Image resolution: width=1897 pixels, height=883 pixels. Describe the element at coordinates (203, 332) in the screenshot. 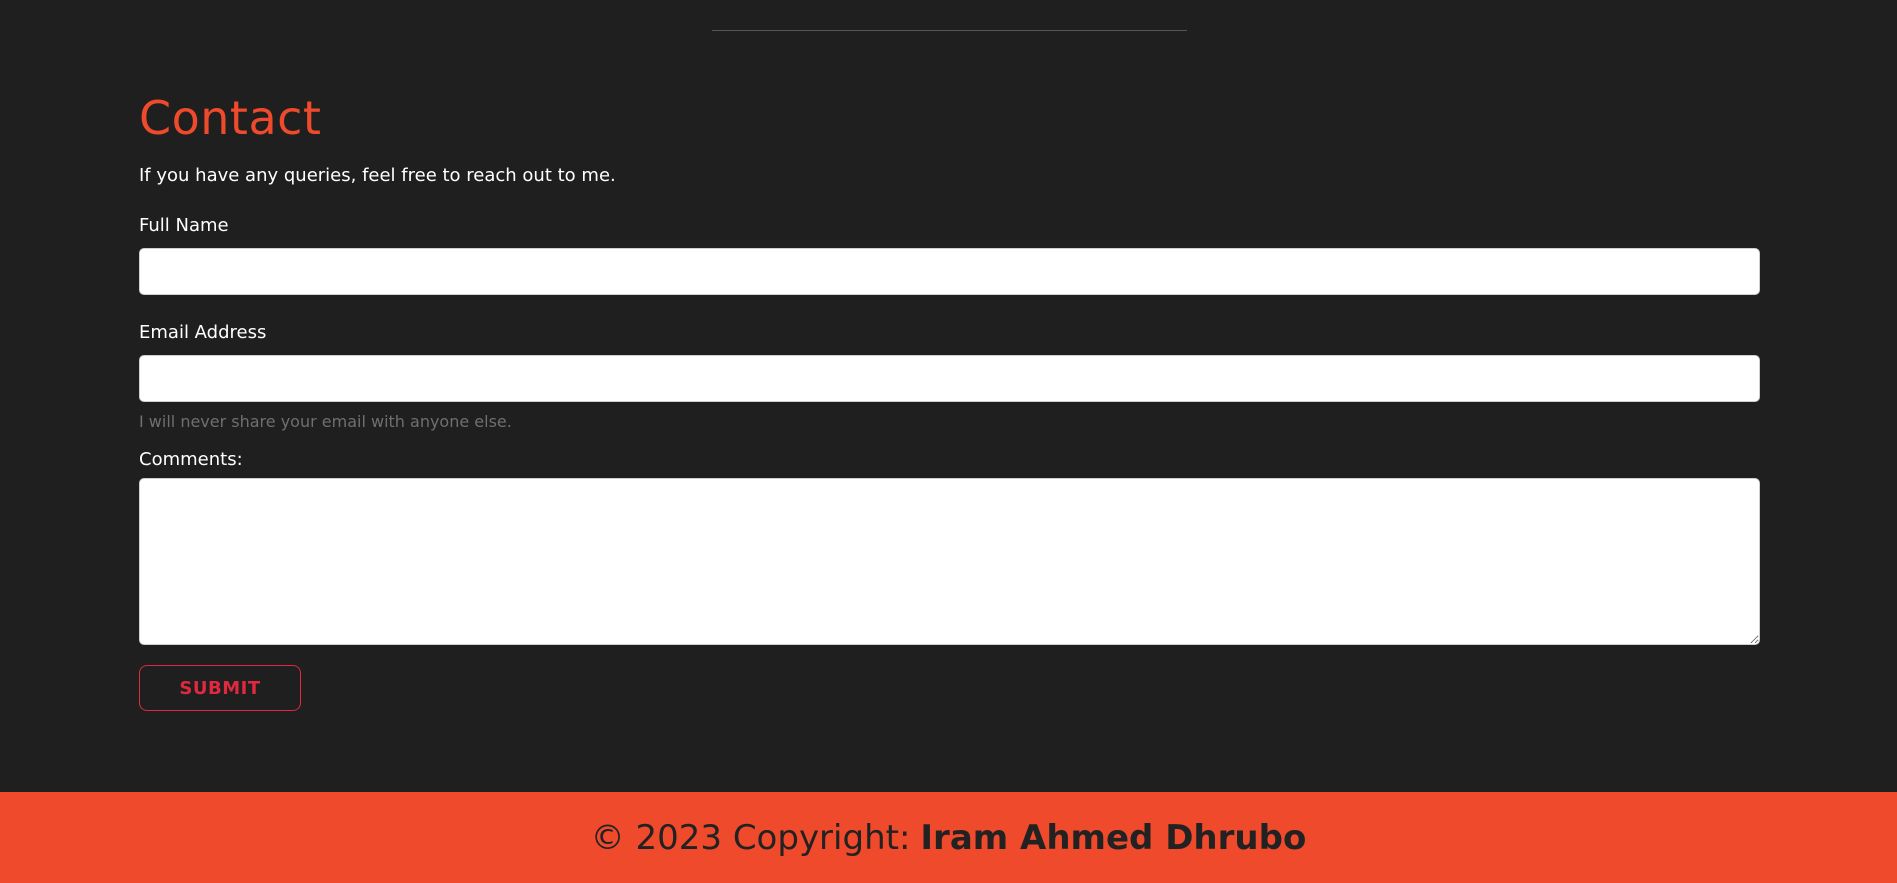

I see `email-label: Email Address` at that location.